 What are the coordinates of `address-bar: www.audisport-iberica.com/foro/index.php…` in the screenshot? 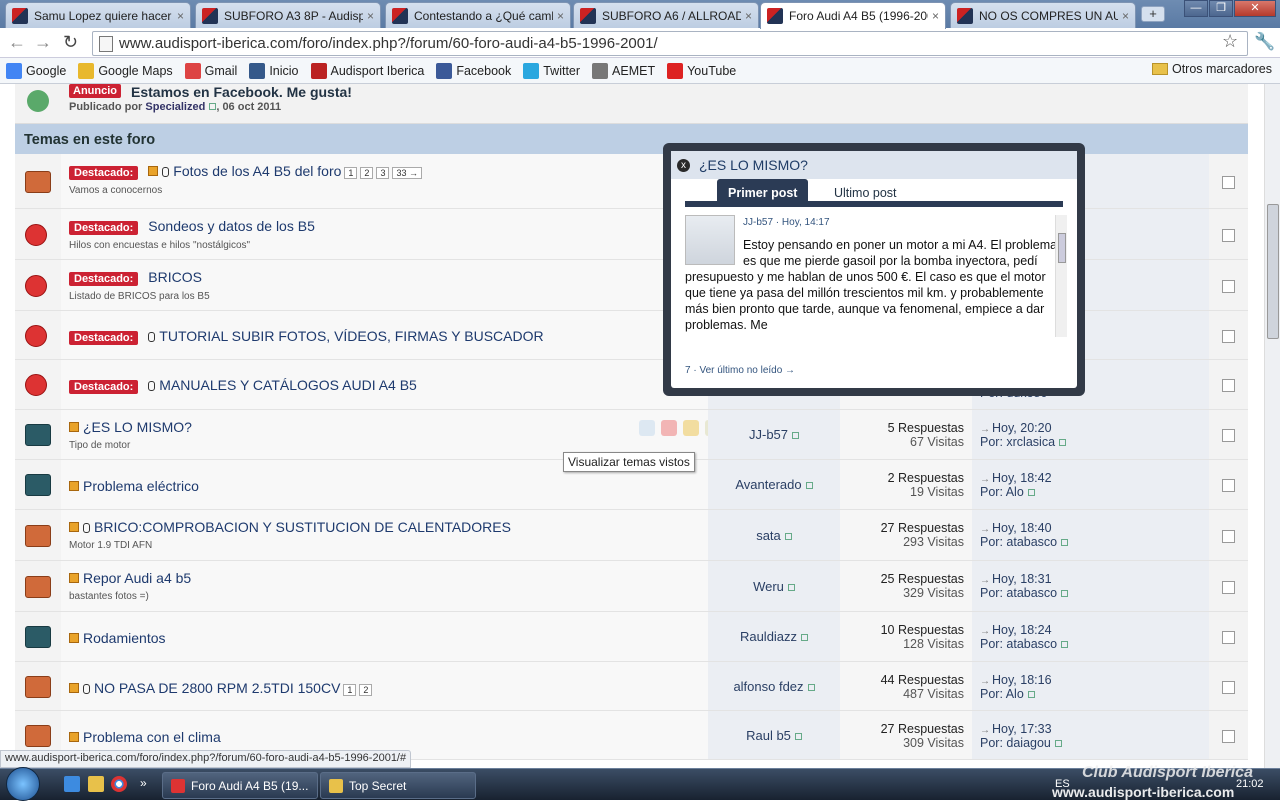 It's located at (670, 43).